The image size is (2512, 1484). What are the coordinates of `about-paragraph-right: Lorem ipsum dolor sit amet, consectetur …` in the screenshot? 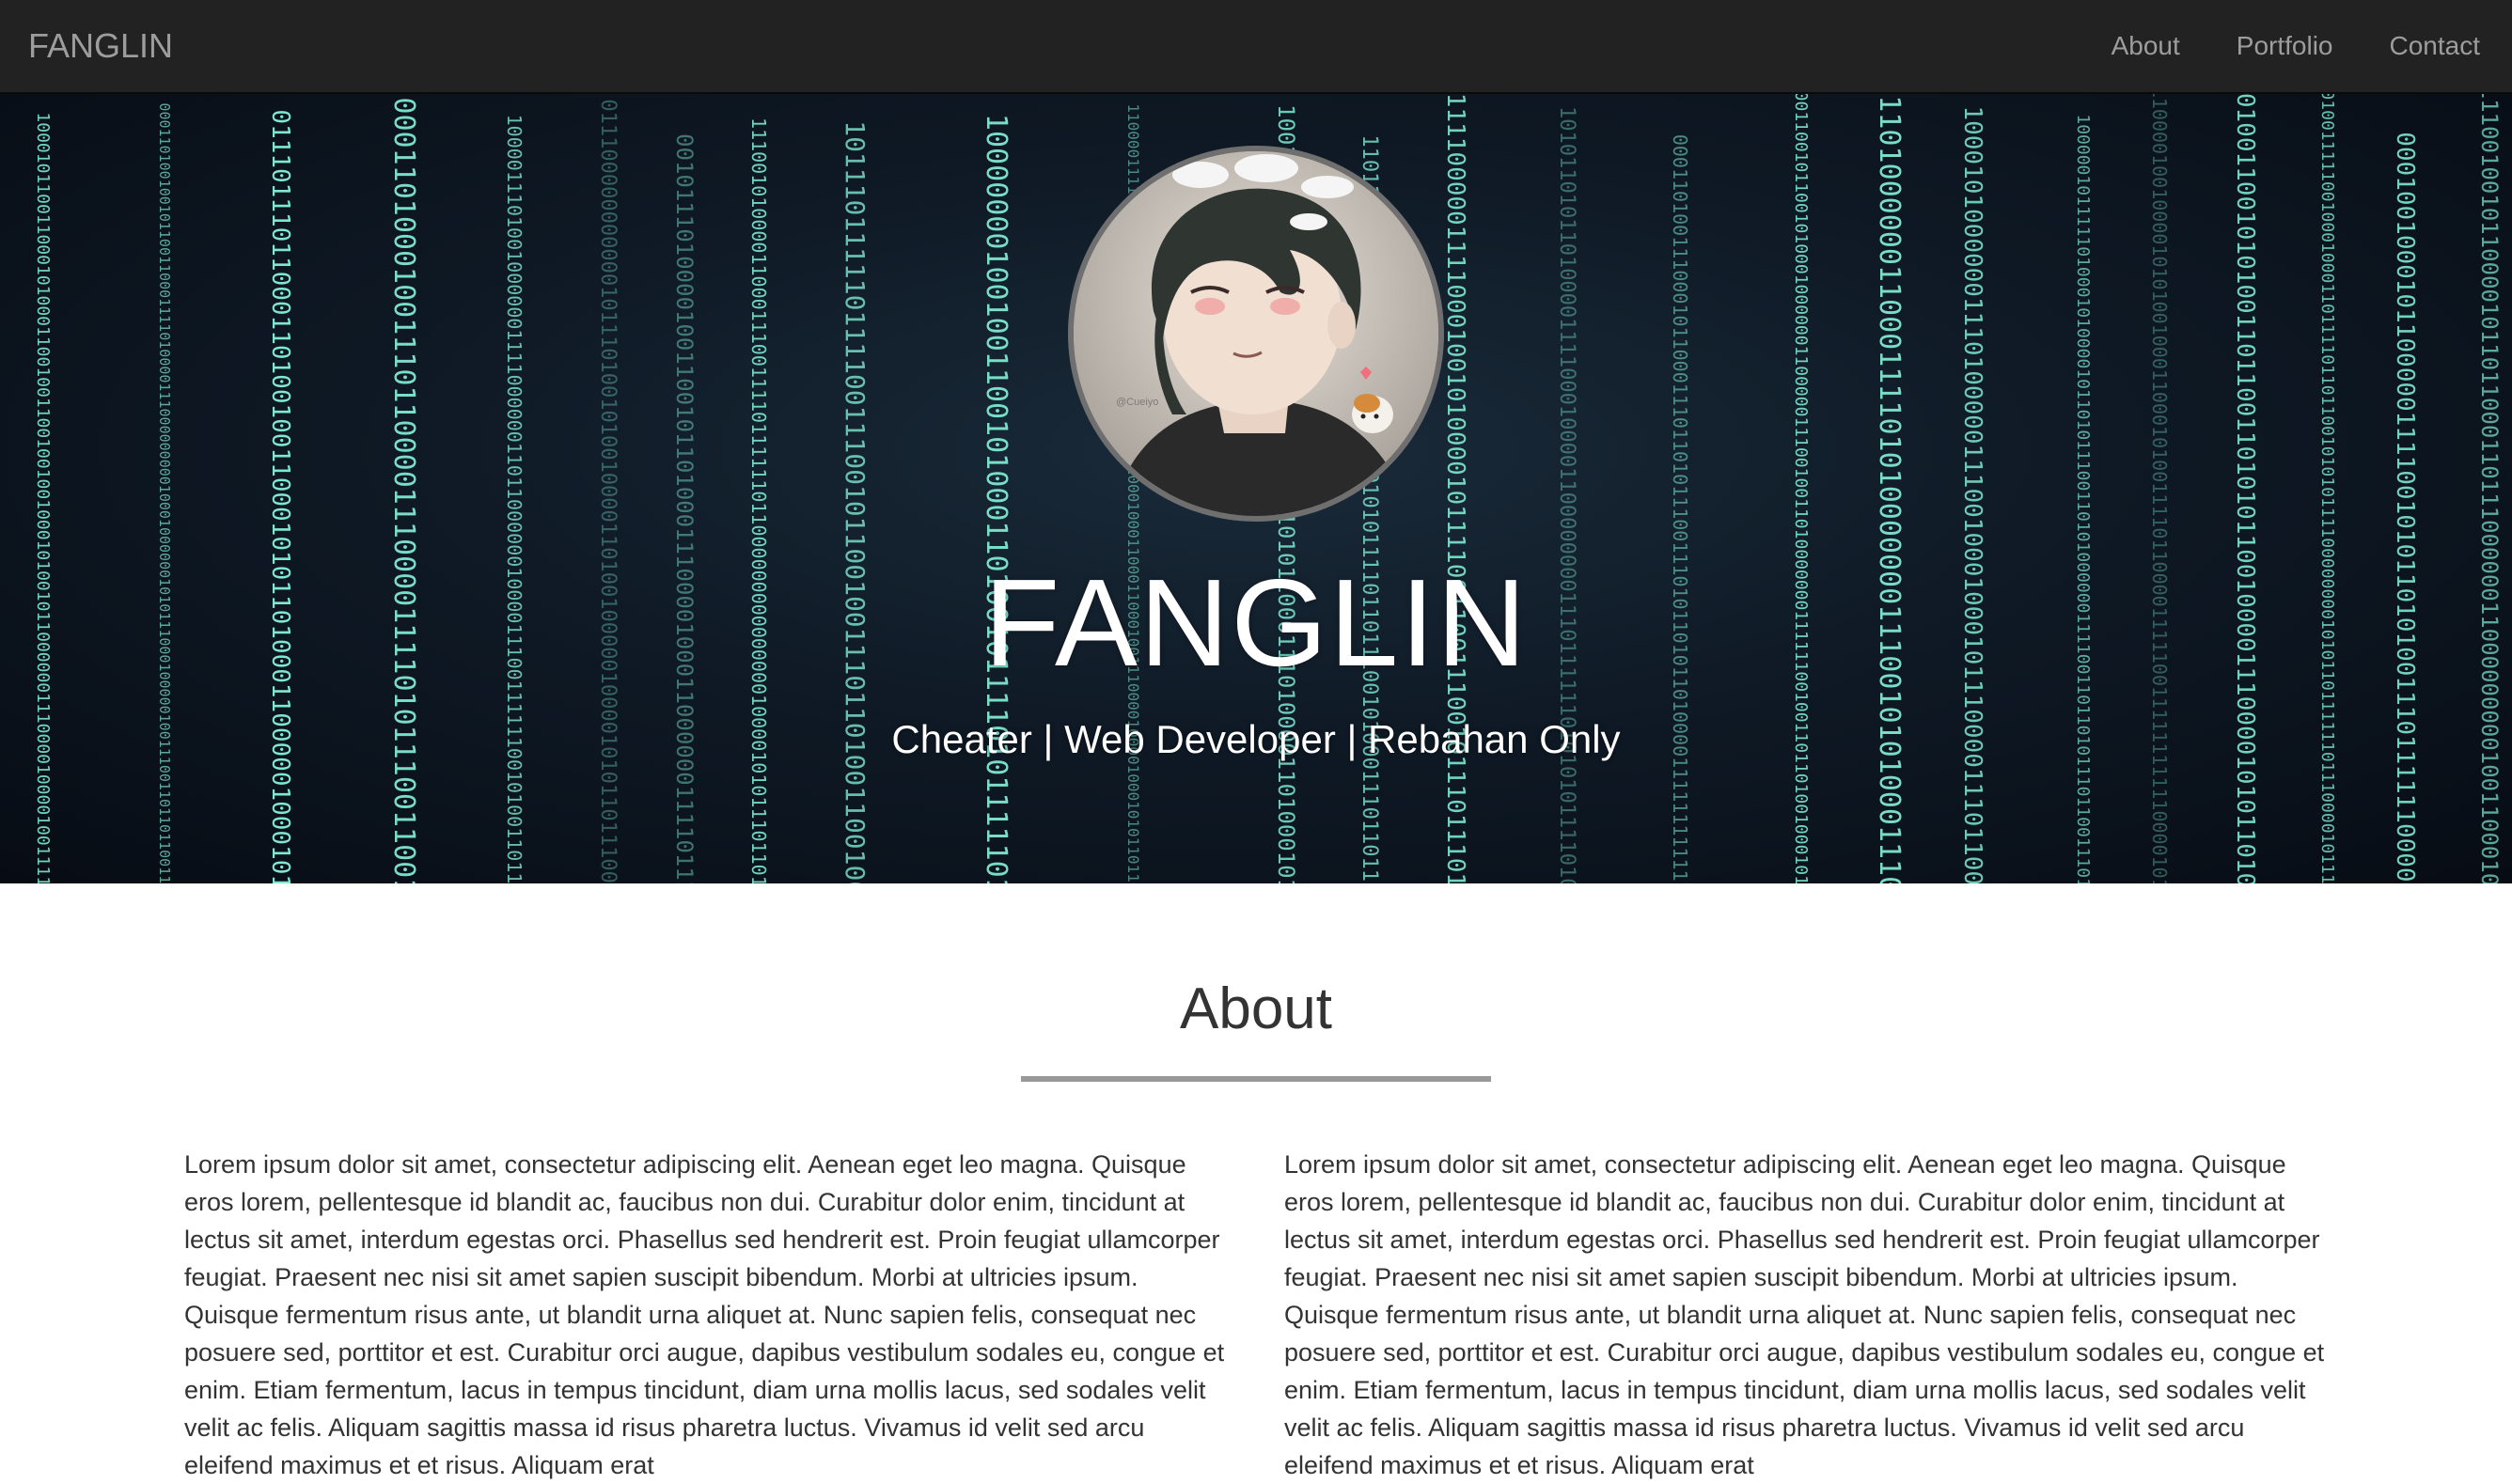 It's located at (1804, 1314).